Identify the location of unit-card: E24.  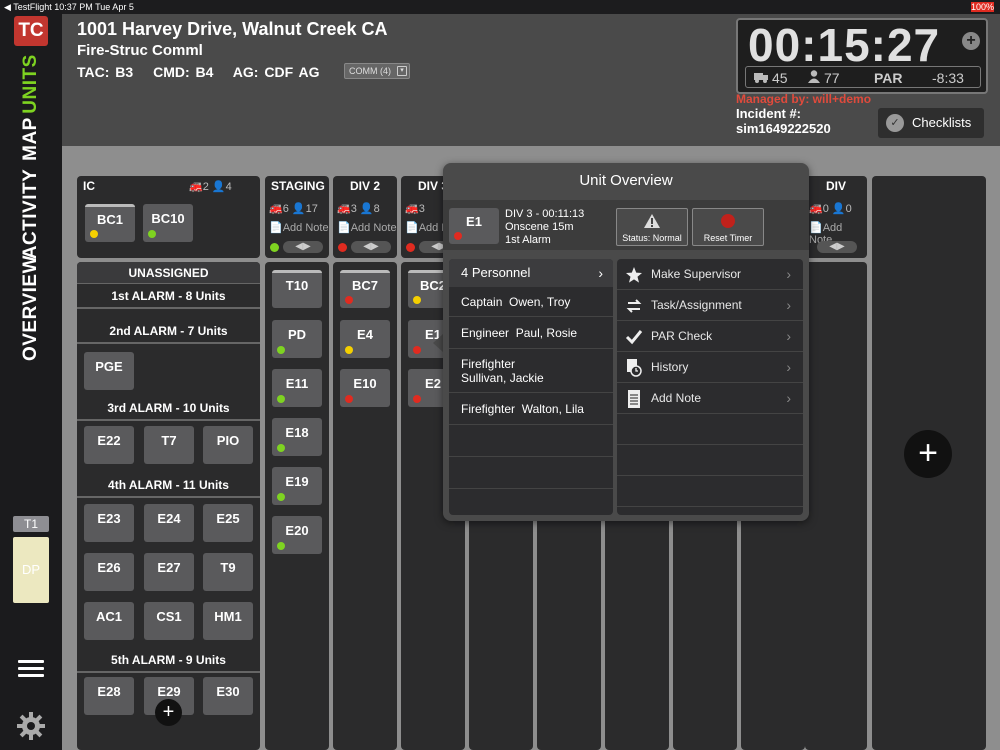
(169, 523).